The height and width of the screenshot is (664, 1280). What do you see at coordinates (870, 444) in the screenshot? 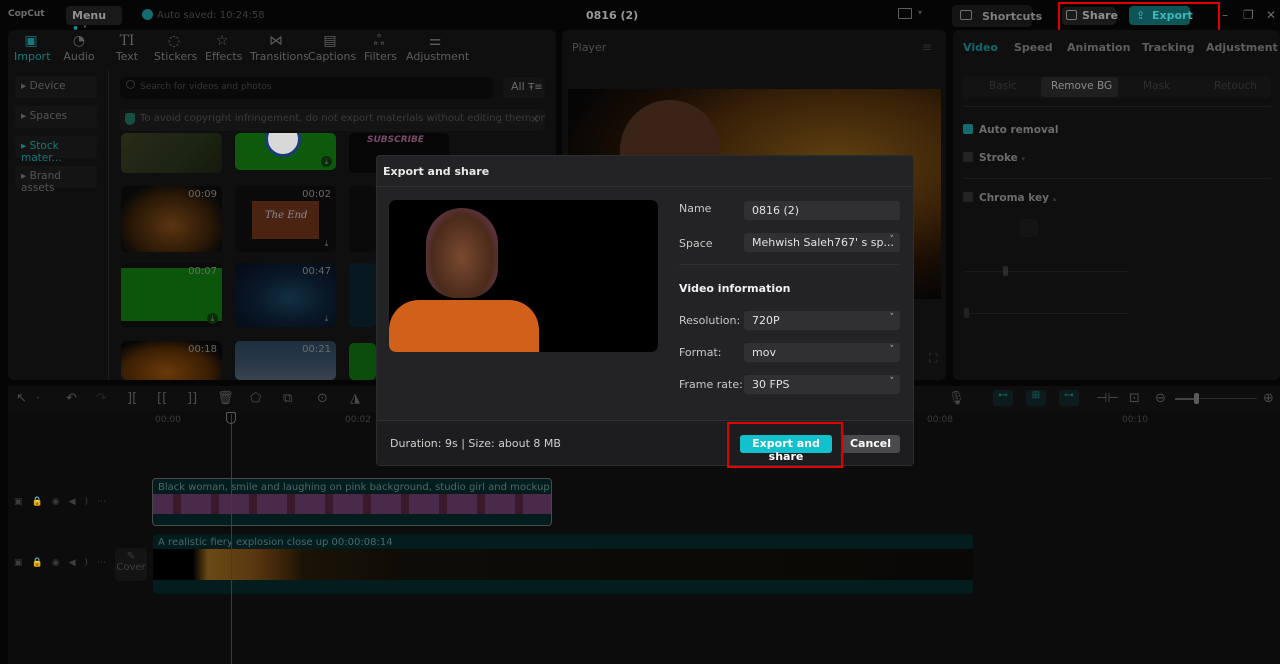
I see `cancel-button: Cancel` at bounding box center [870, 444].